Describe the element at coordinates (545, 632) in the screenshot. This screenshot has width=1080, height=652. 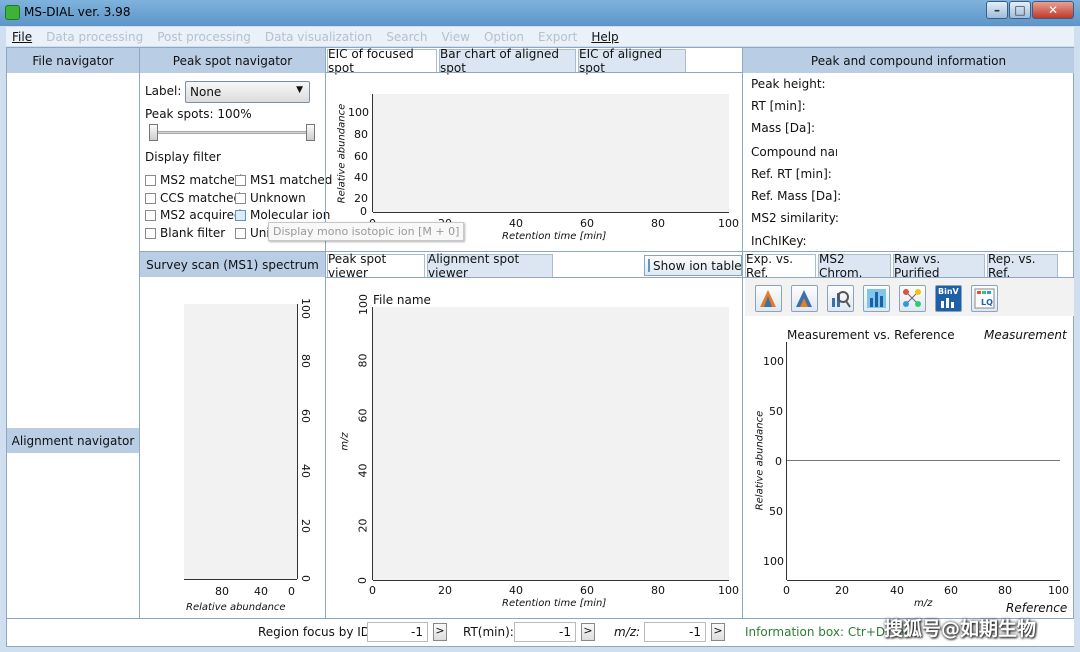
I see `rt-input: -1` at that location.